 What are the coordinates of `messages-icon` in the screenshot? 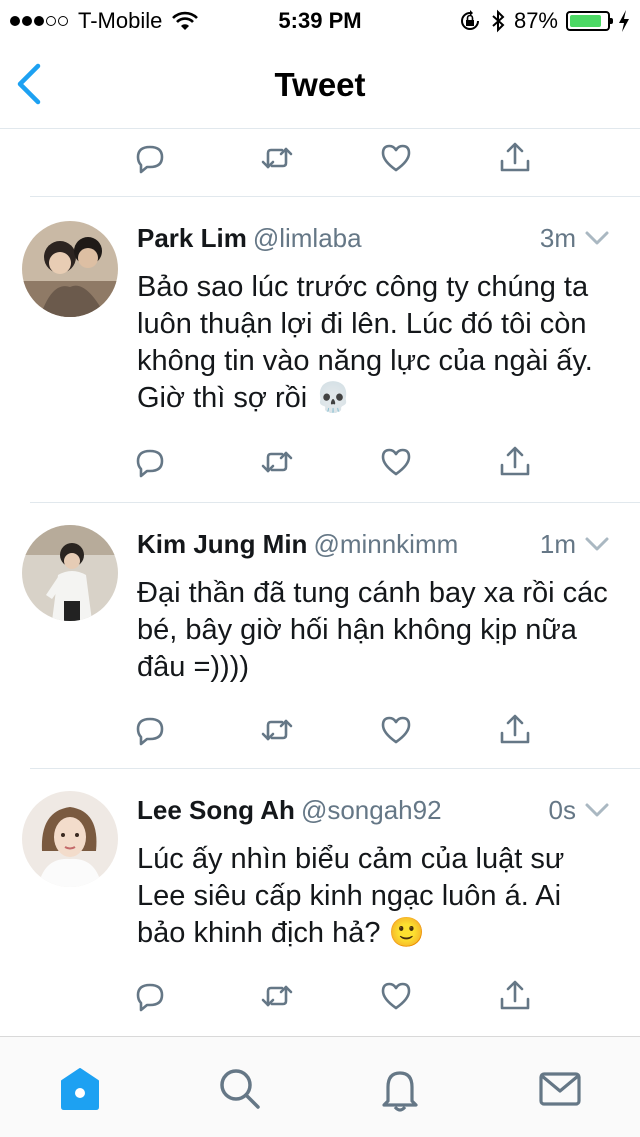 It's located at (560, 1089).